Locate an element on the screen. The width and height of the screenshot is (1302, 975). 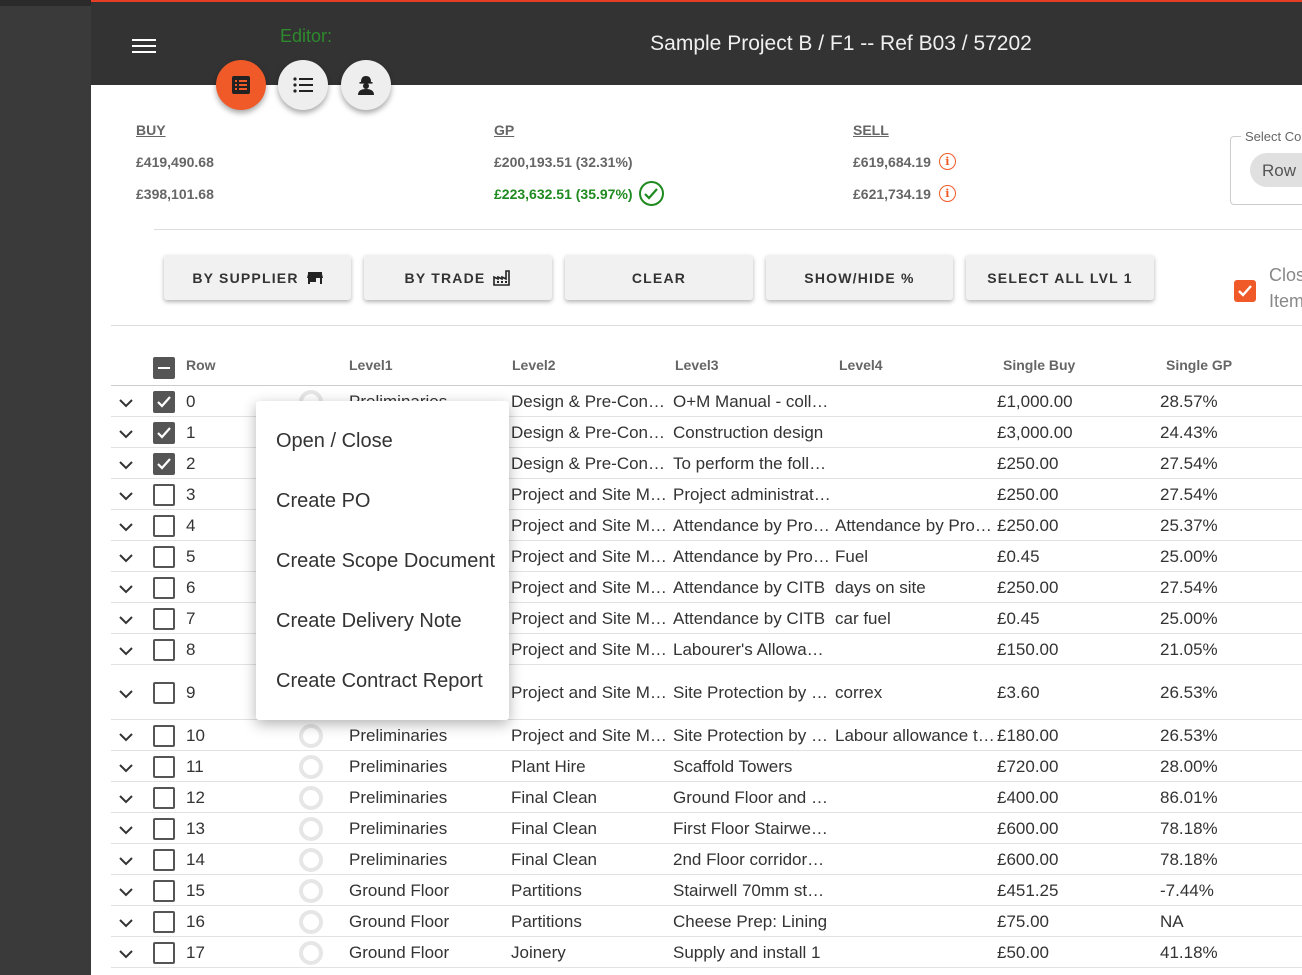
row-number: 11 is located at coordinates (195, 766).